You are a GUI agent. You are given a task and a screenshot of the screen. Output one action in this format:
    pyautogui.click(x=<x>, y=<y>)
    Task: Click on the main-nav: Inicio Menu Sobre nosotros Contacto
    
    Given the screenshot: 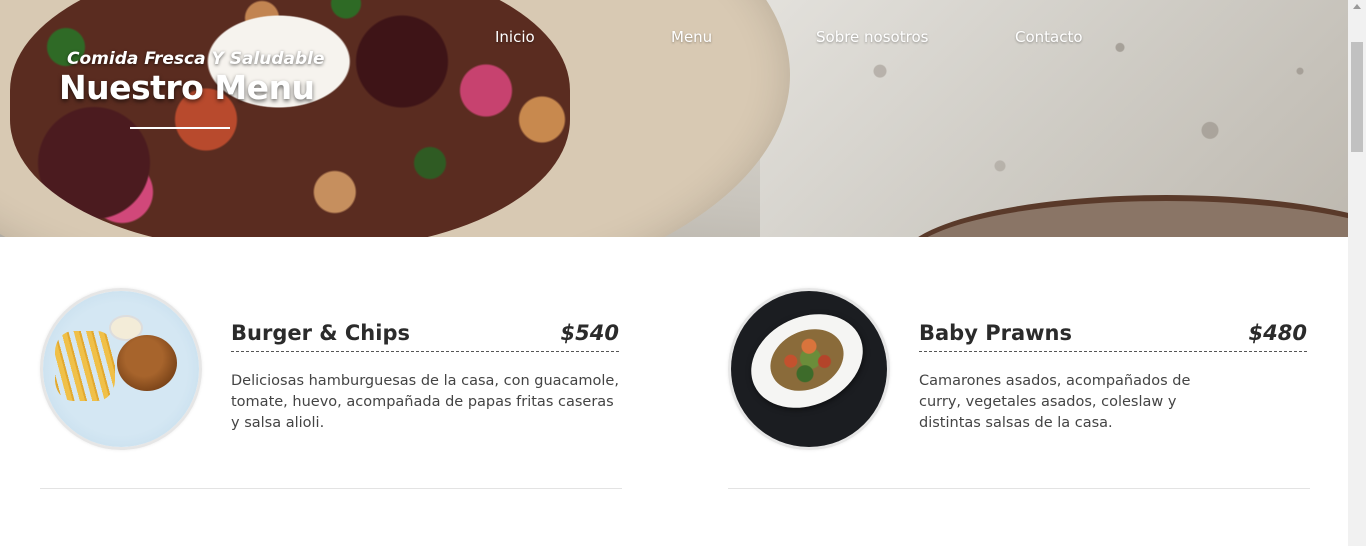 What is the action you would take?
    pyautogui.click(x=674, y=38)
    